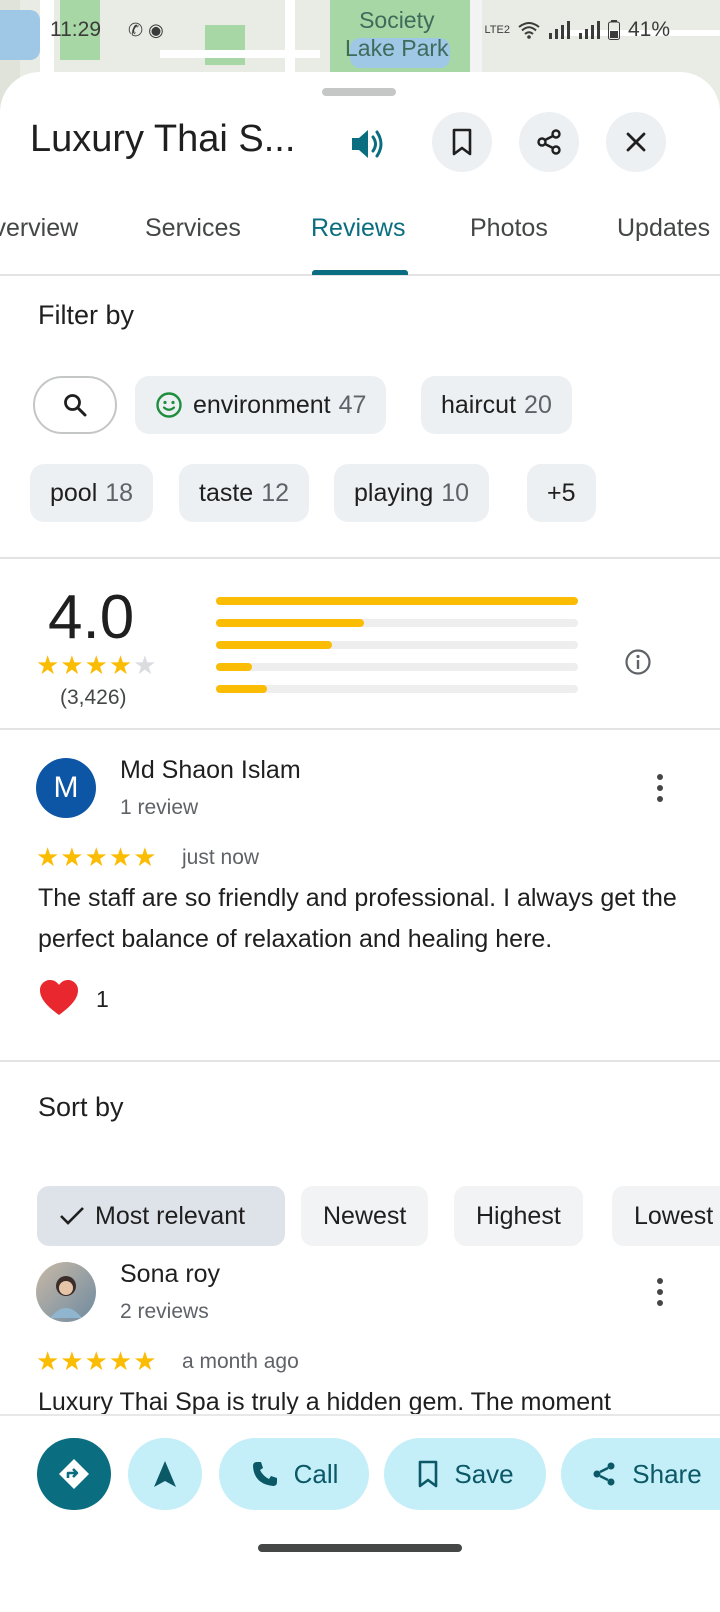 This screenshot has width=720, height=1612. I want to click on notification-icons: ✆ ◉, so click(146, 30).